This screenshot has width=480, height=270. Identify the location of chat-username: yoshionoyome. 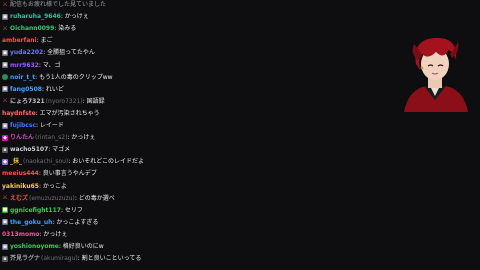
(34, 246).